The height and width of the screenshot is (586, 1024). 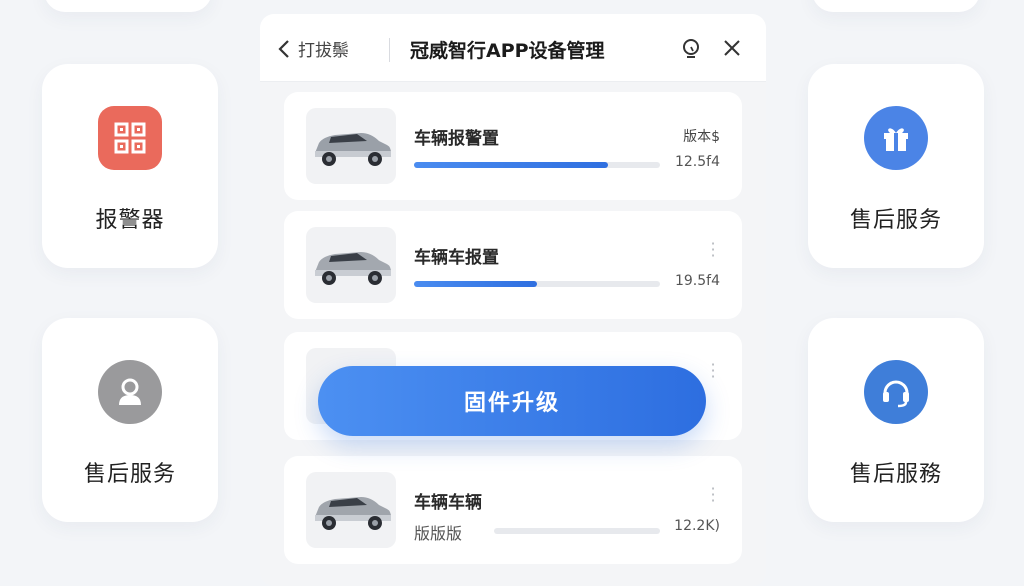 What do you see at coordinates (896, 392) in the screenshot?
I see `headset-icon` at bounding box center [896, 392].